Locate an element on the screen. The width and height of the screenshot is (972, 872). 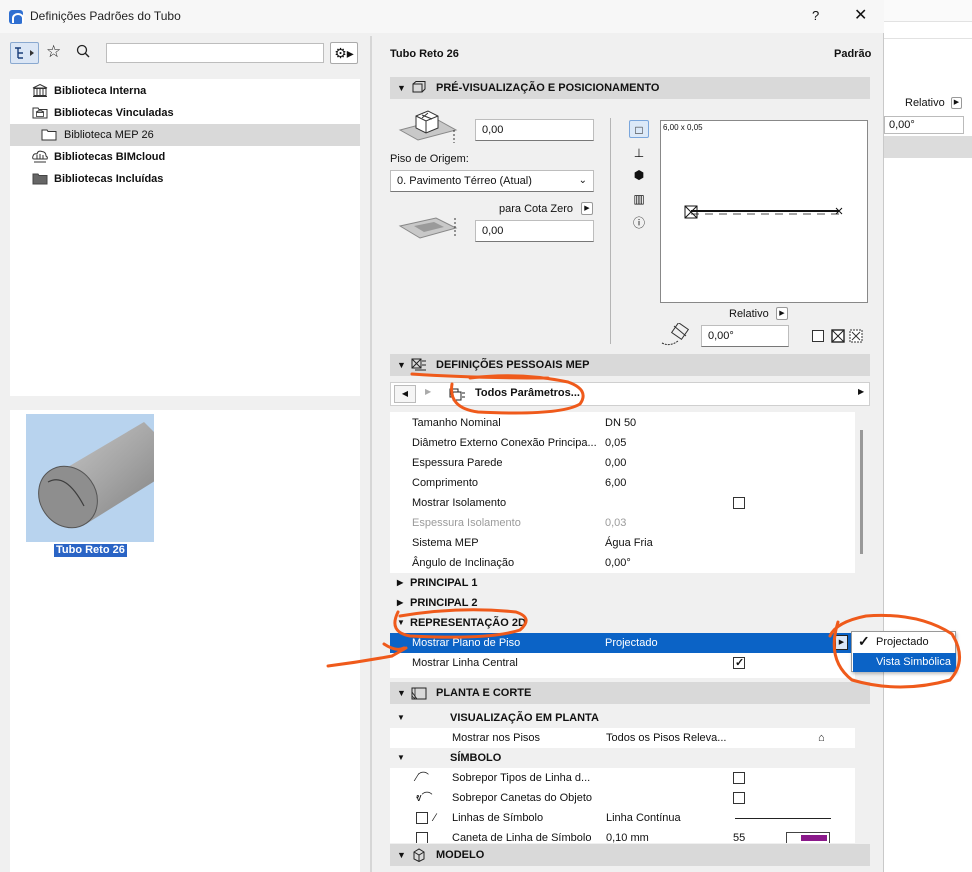
param-name: Espessura Parede is located at coordinates (457, 463).